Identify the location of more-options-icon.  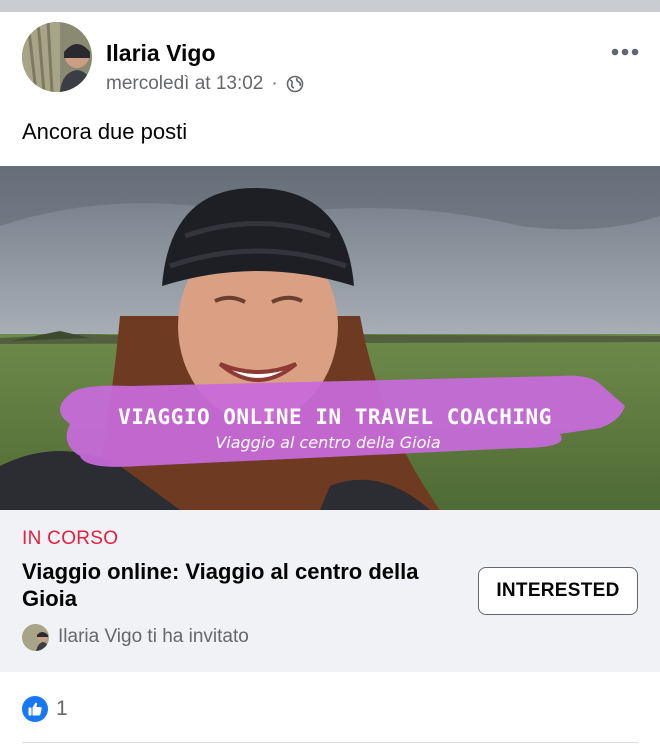
(625, 52).